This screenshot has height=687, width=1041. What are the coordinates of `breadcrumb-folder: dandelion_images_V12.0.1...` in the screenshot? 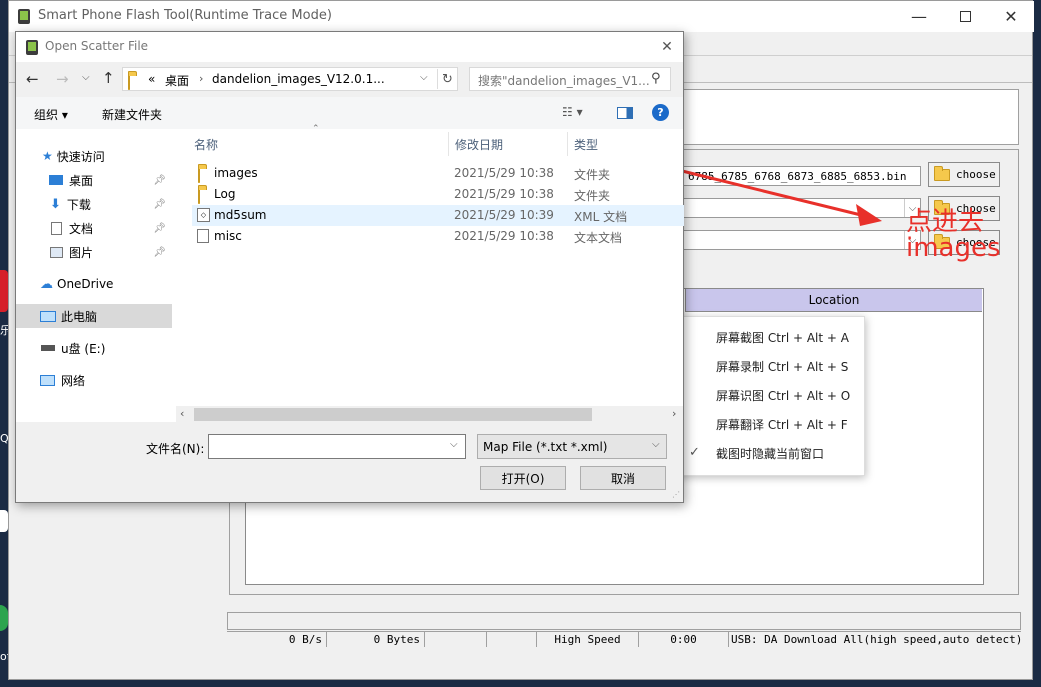 It's located at (298, 79).